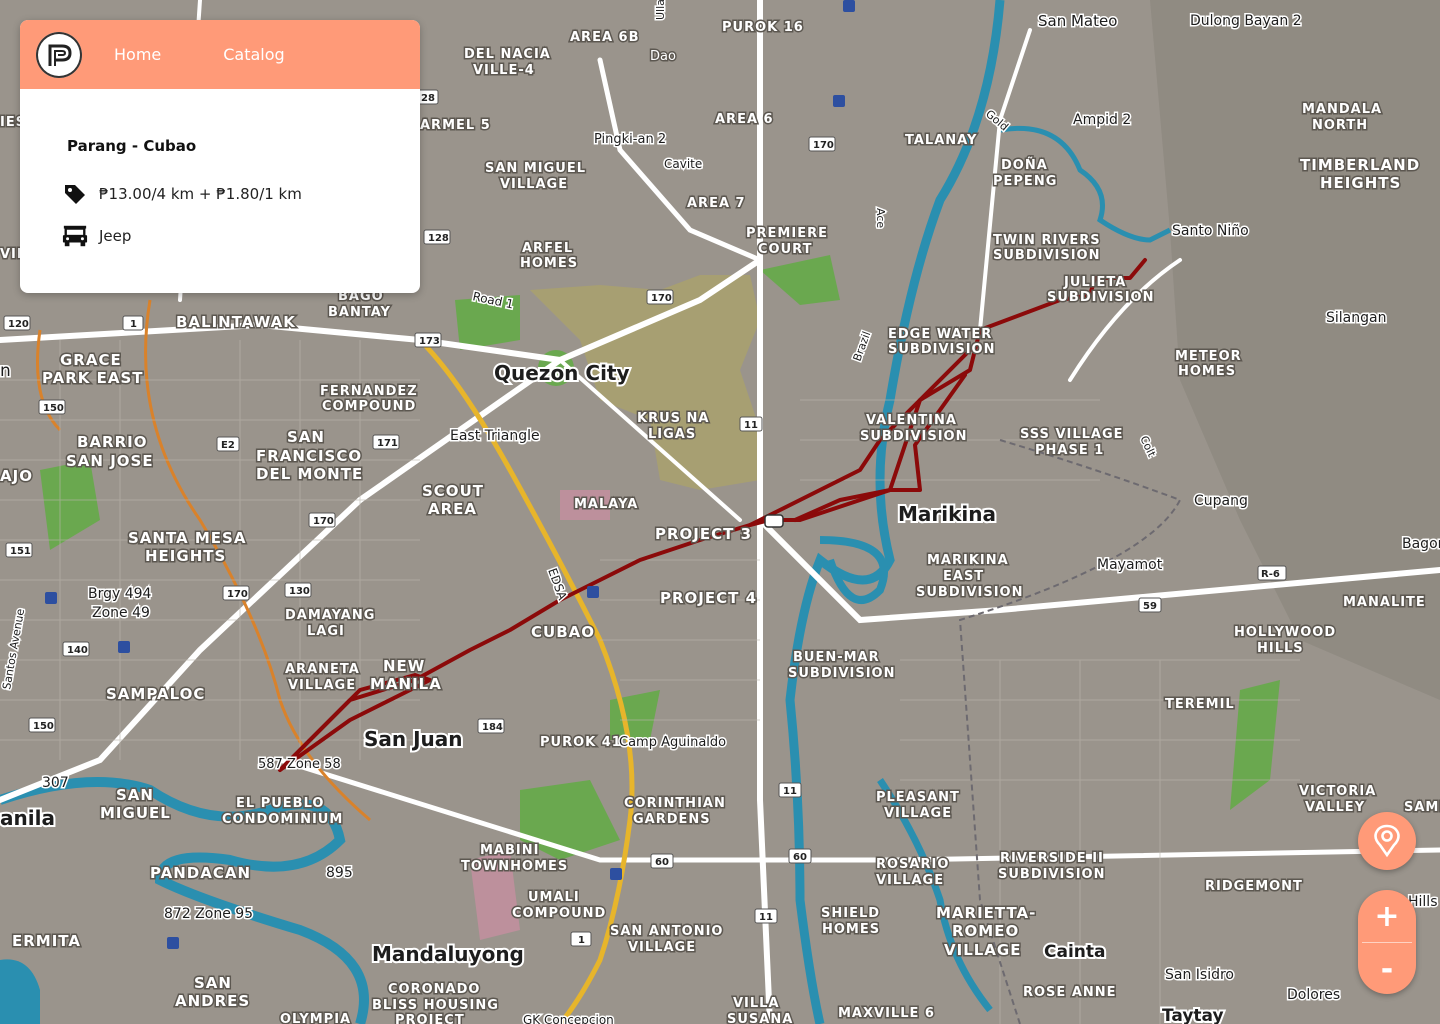 The height and width of the screenshot is (1024, 1440). What do you see at coordinates (1387, 916) in the screenshot?
I see `zoom-in-button: +` at bounding box center [1387, 916].